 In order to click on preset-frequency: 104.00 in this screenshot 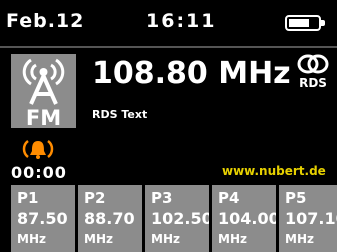, I will do `click(247, 218)`.